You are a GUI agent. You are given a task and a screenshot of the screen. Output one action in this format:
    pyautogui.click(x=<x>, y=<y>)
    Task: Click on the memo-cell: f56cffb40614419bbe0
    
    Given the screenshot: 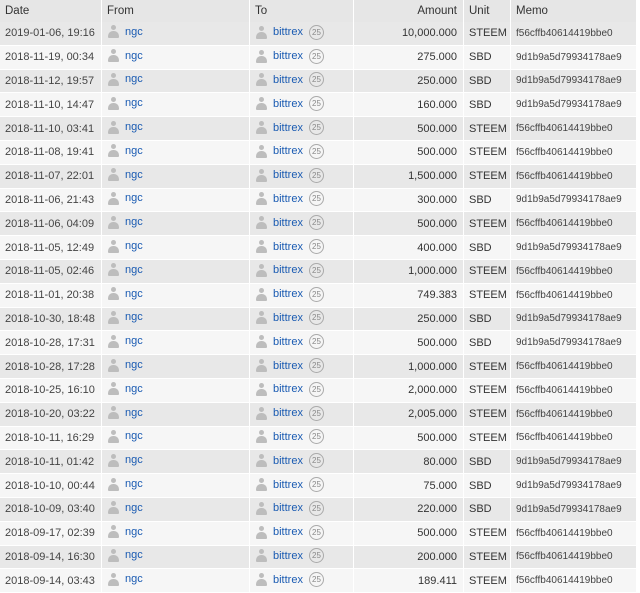 What is the action you would take?
    pyautogui.click(x=574, y=34)
    